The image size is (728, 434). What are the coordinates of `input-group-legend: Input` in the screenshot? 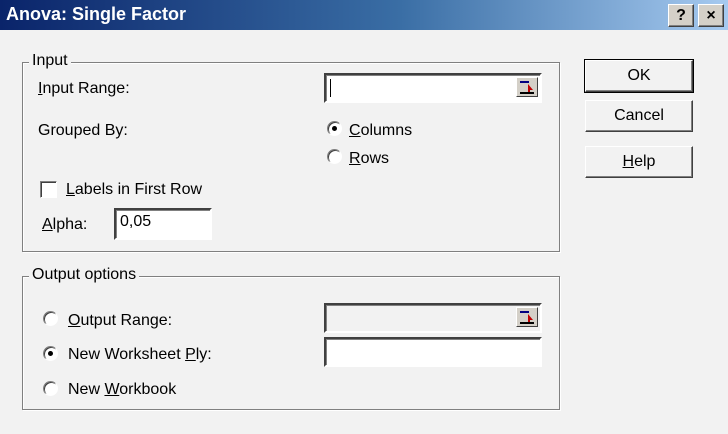 It's located at (50, 61).